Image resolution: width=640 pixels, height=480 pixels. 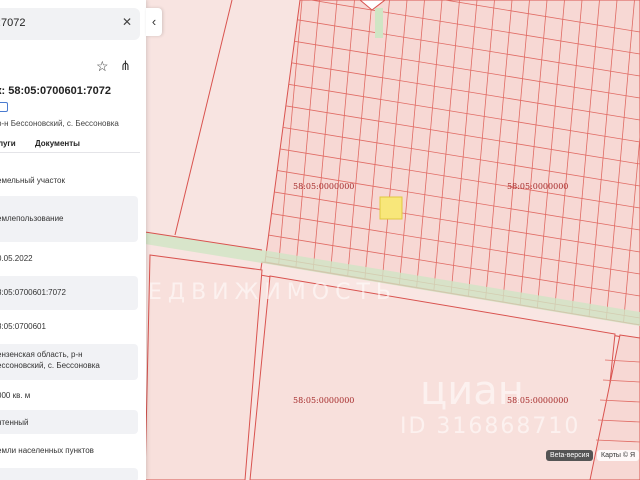 What do you see at coordinates (472, 391) in the screenshot?
I see `watermark-logo: циан` at bounding box center [472, 391].